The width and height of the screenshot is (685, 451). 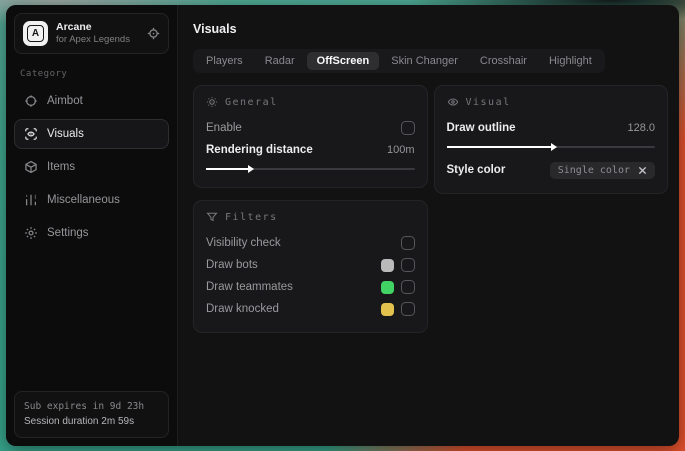 What do you see at coordinates (212, 102) in the screenshot?
I see `sun-gear-icon` at bounding box center [212, 102].